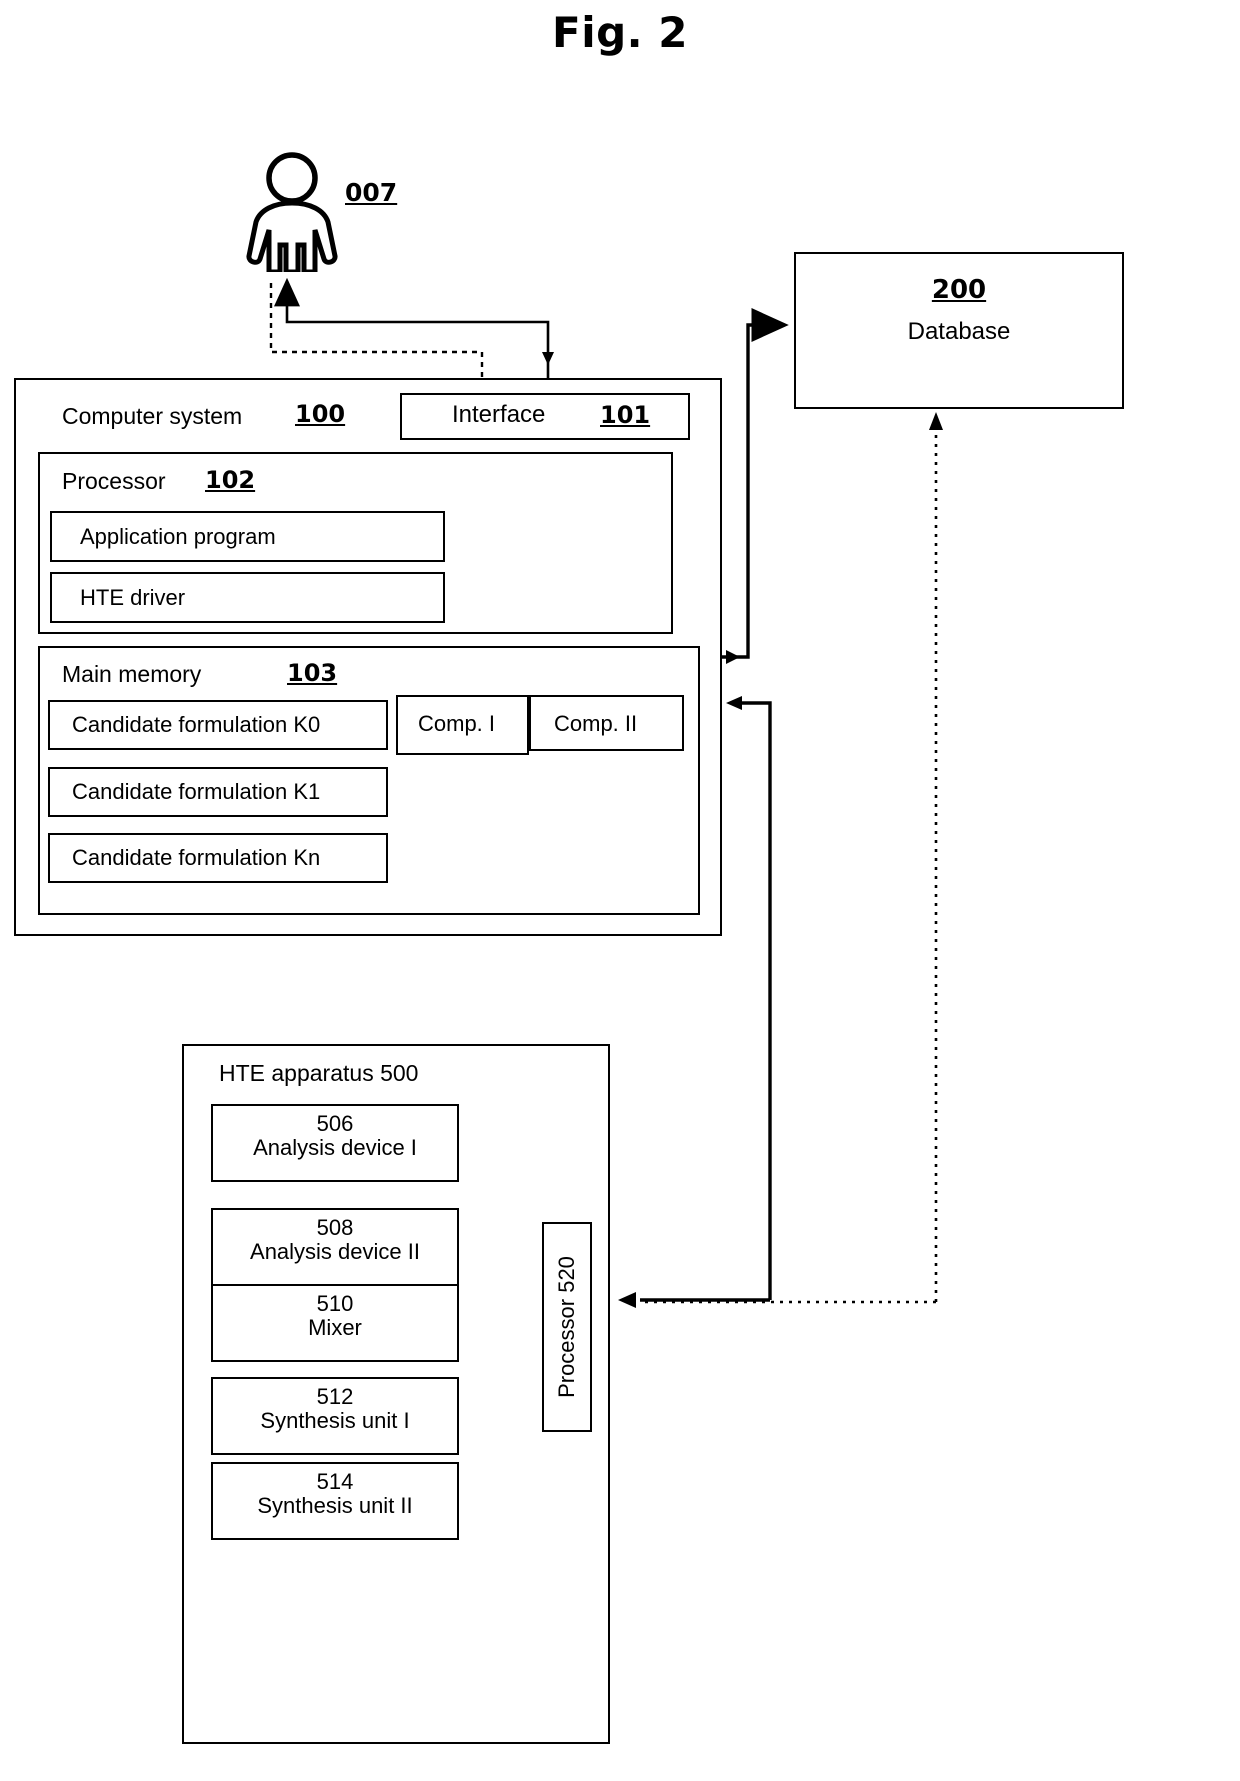 Image resolution: width=1240 pixels, height=1781 pixels. What do you see at coordinates (335, 1481) in the screenshot?
I see `synthesis-unit-ii-reference-number: 514` at bounding box center [335, 1481].